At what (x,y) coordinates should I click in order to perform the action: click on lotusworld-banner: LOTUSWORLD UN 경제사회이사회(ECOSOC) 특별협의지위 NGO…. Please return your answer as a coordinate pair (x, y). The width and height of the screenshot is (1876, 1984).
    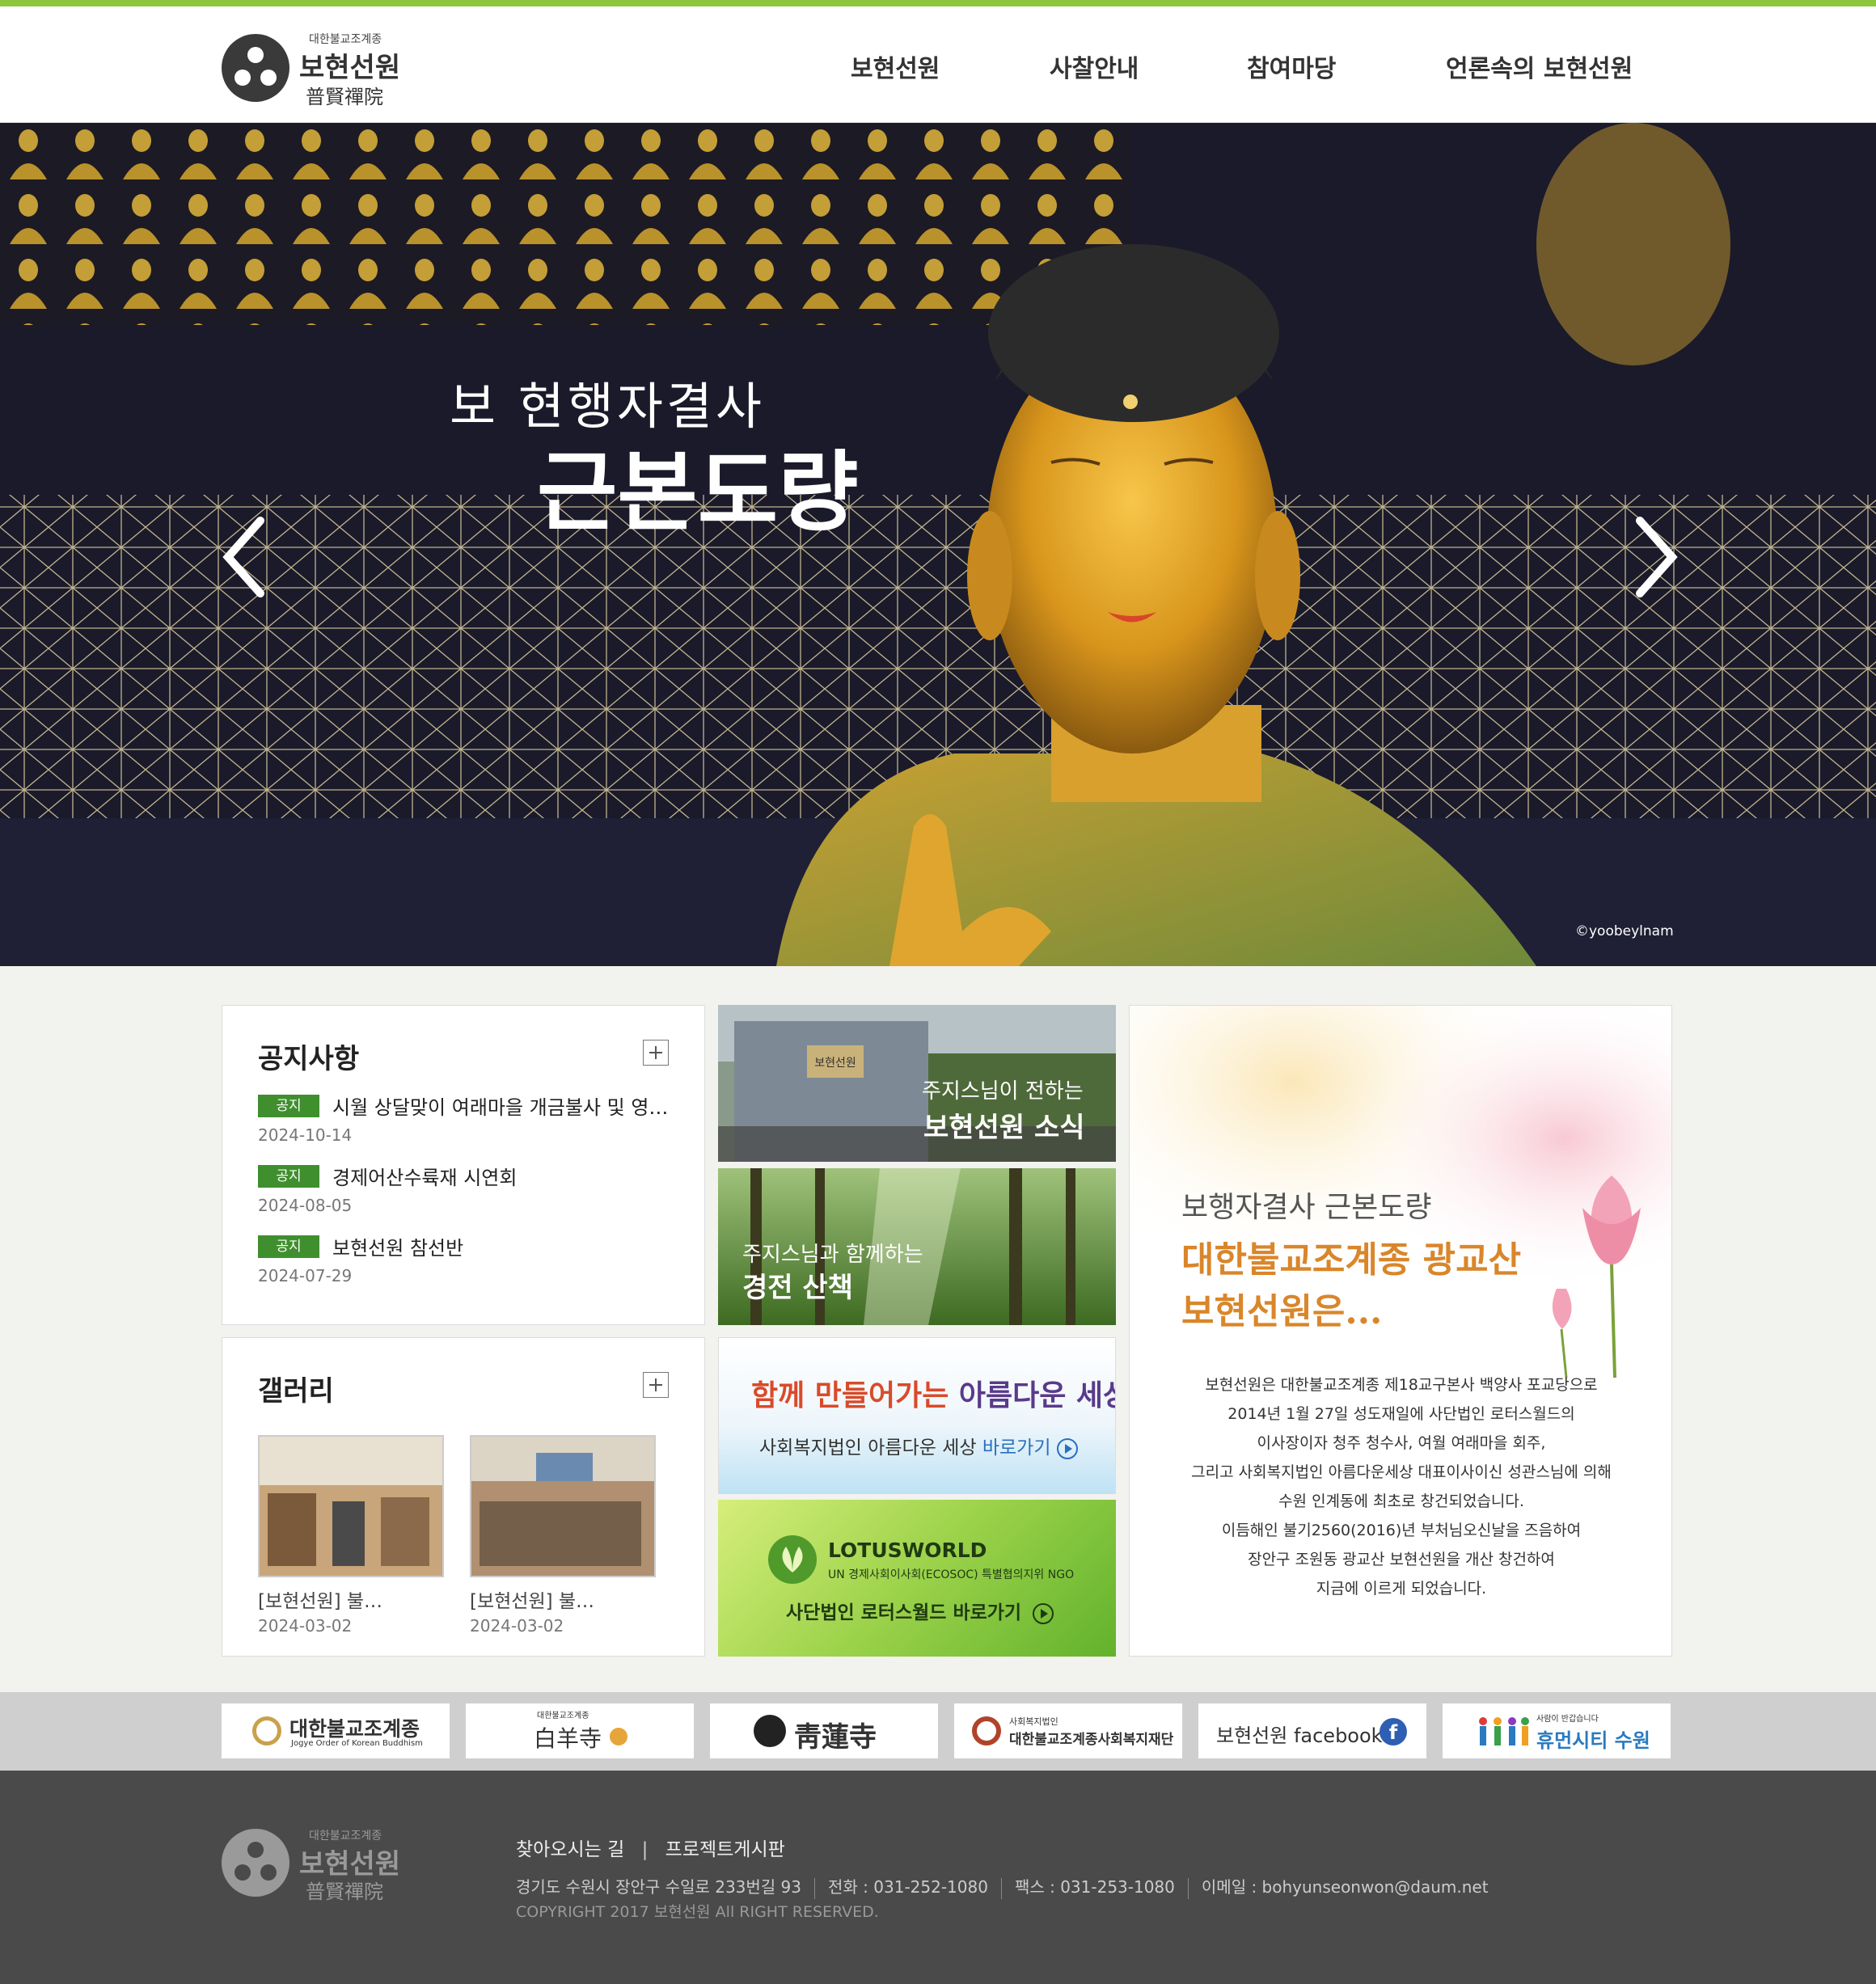
    Looking at the image, I should click on (917, 1578).